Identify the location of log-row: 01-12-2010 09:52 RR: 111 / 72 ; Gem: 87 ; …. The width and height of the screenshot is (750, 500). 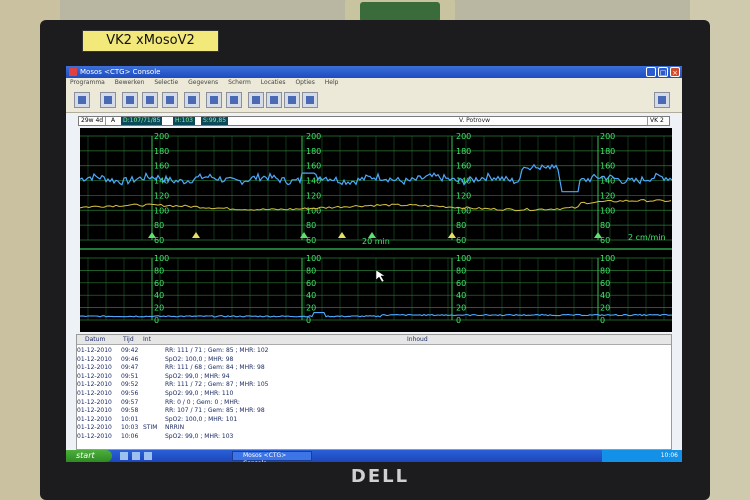
(374, 385).